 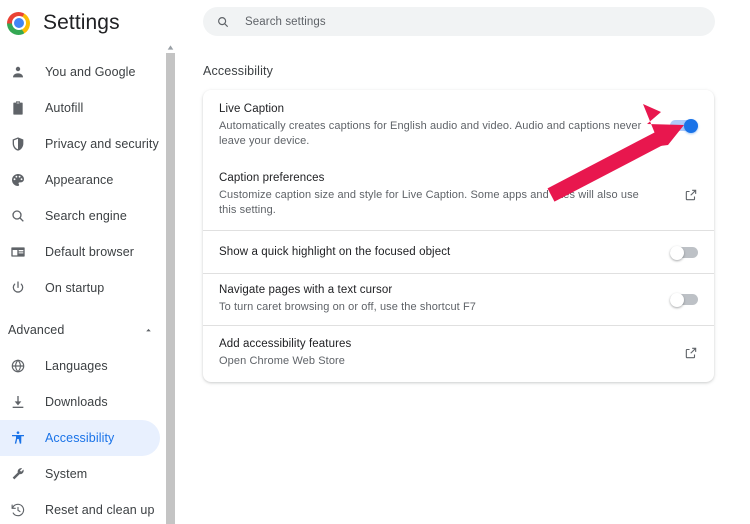 What do you see at coordinates (18, 510) in the screenshot?
I see `history-restore-icon` at bounding box center [18, 510].